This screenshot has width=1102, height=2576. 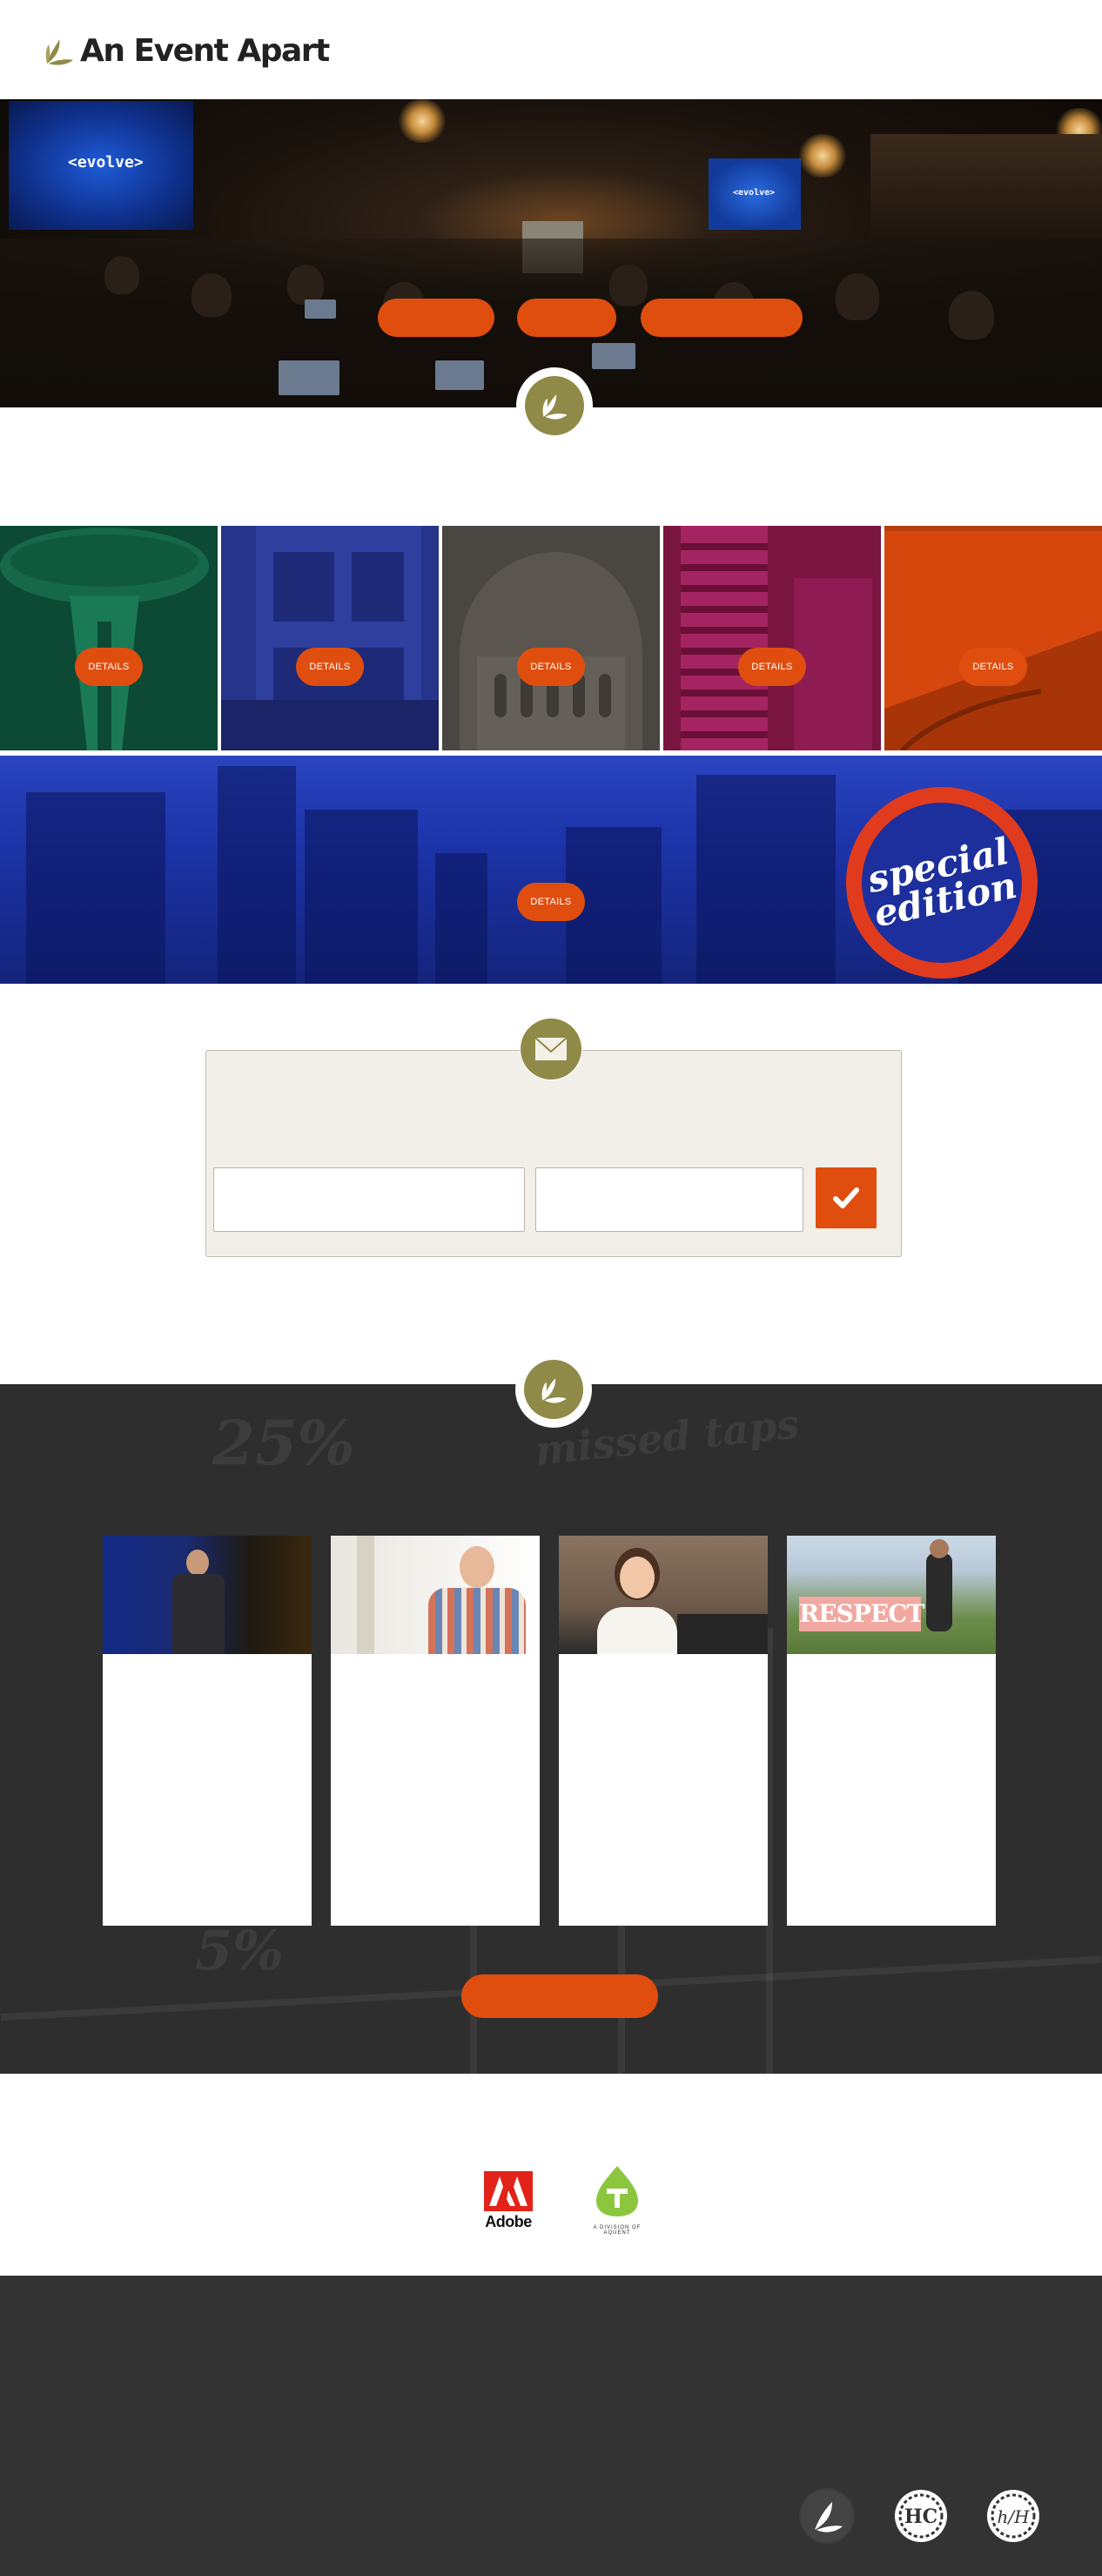 I want to click on hc-label: HC, so click(x=920, y=2516).